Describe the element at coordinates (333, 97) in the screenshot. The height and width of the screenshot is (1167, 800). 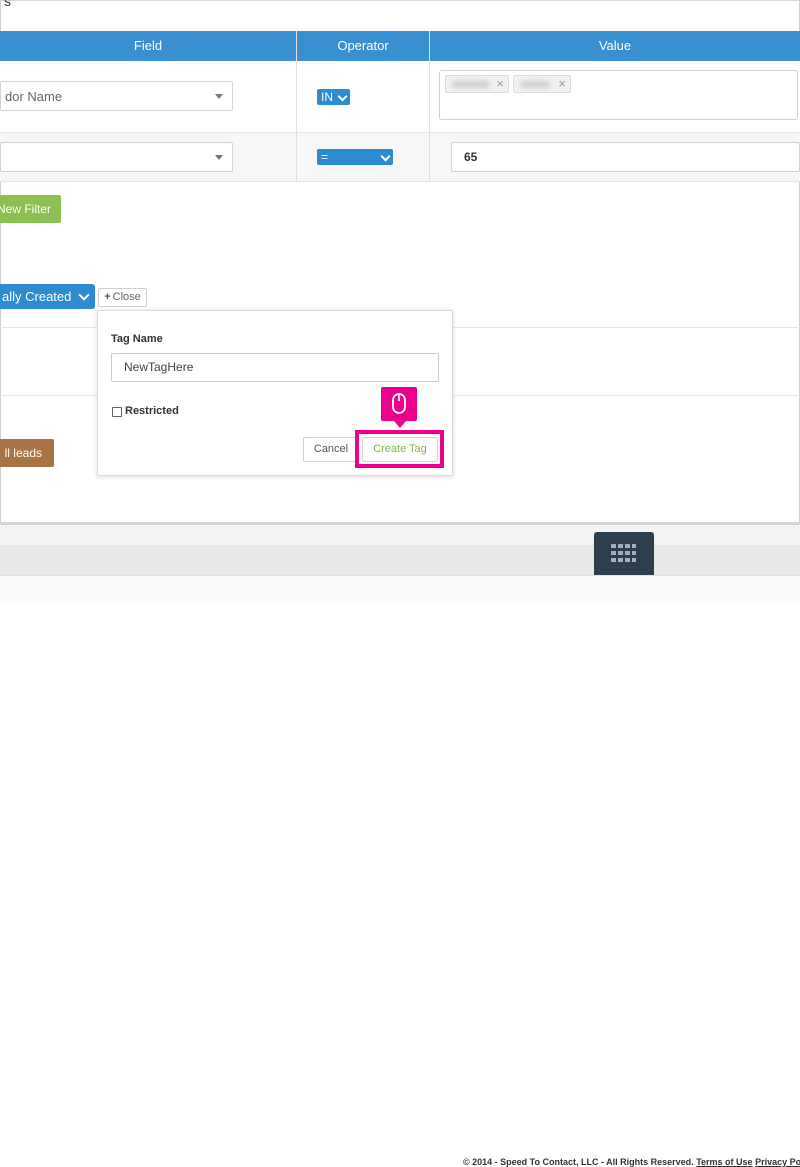
I see `operator-select: IN` at that location.